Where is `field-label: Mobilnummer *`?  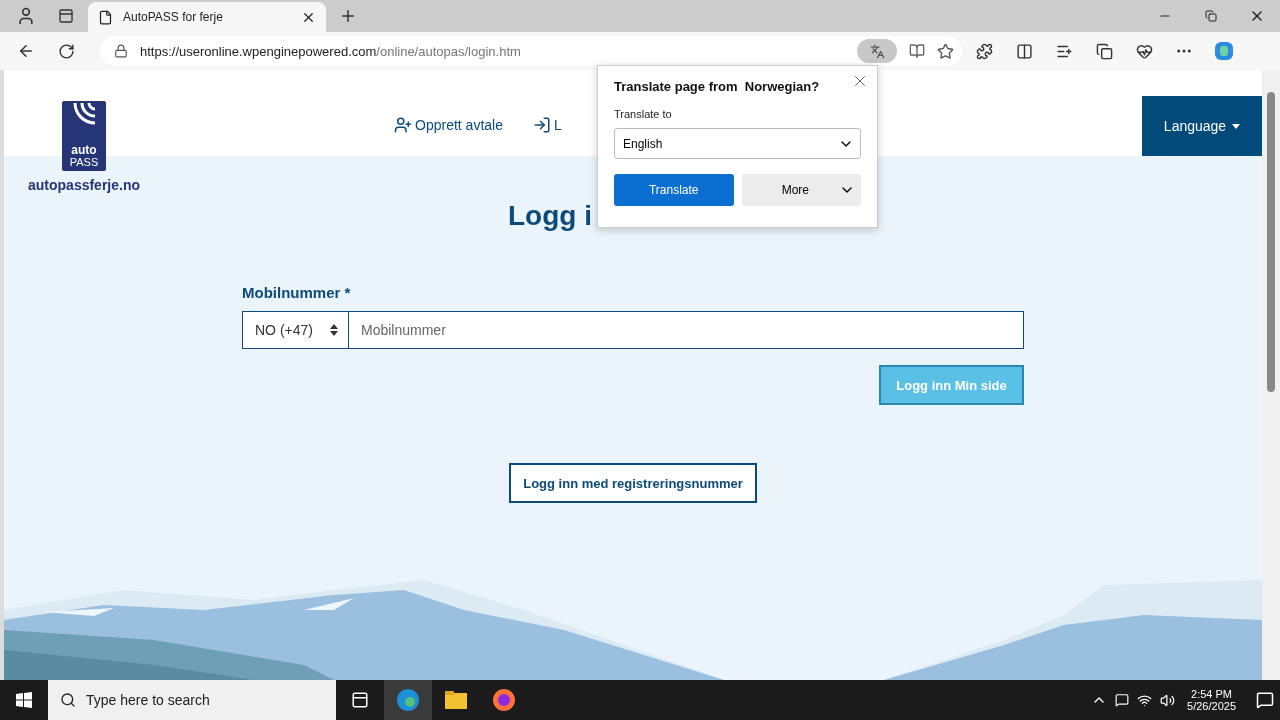
field-label: Mobilnummer * is located at coordinates (297, 292).